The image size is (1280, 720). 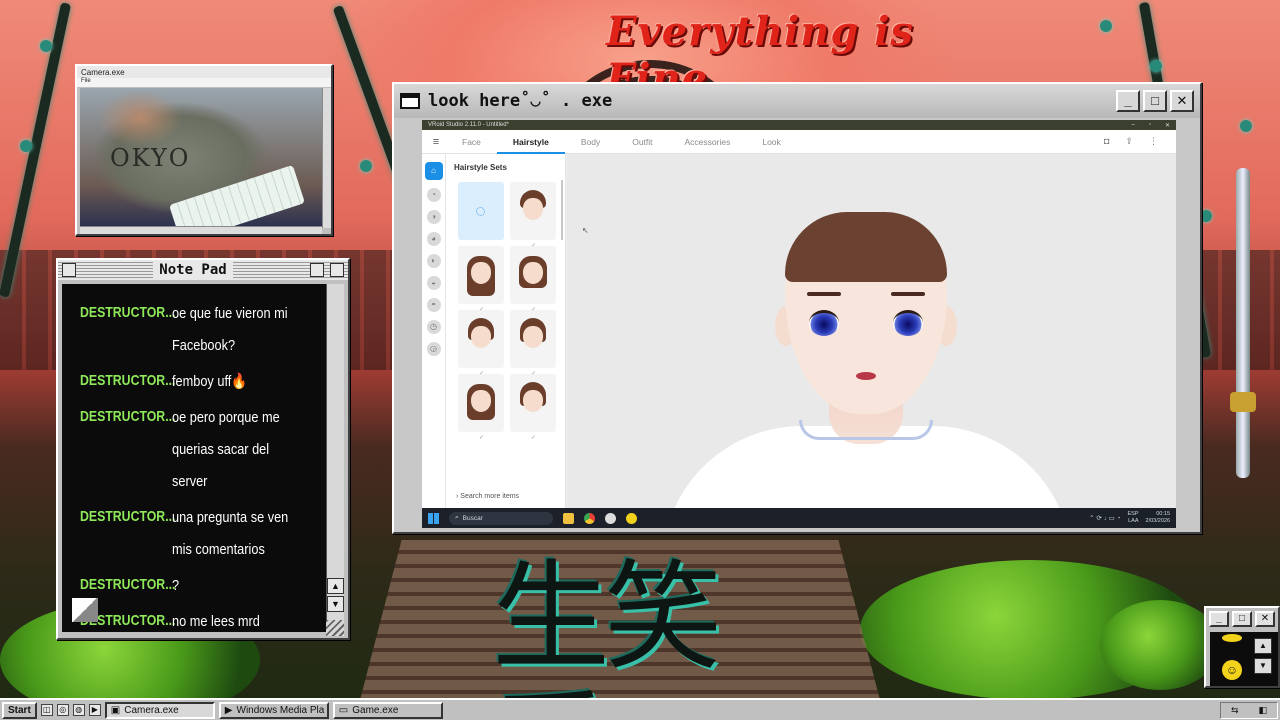 What do you see at coordinates (530, 142) in the screenshot?
I see `tab-hairstyle: Hairstyle` at bounding box center [530, 142].